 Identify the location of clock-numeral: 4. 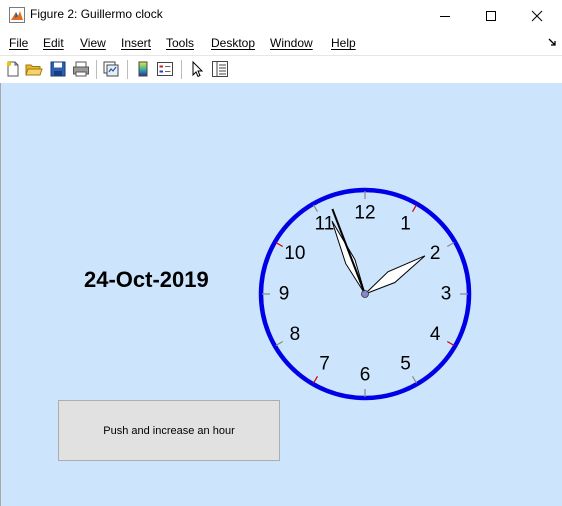
(435, 334).